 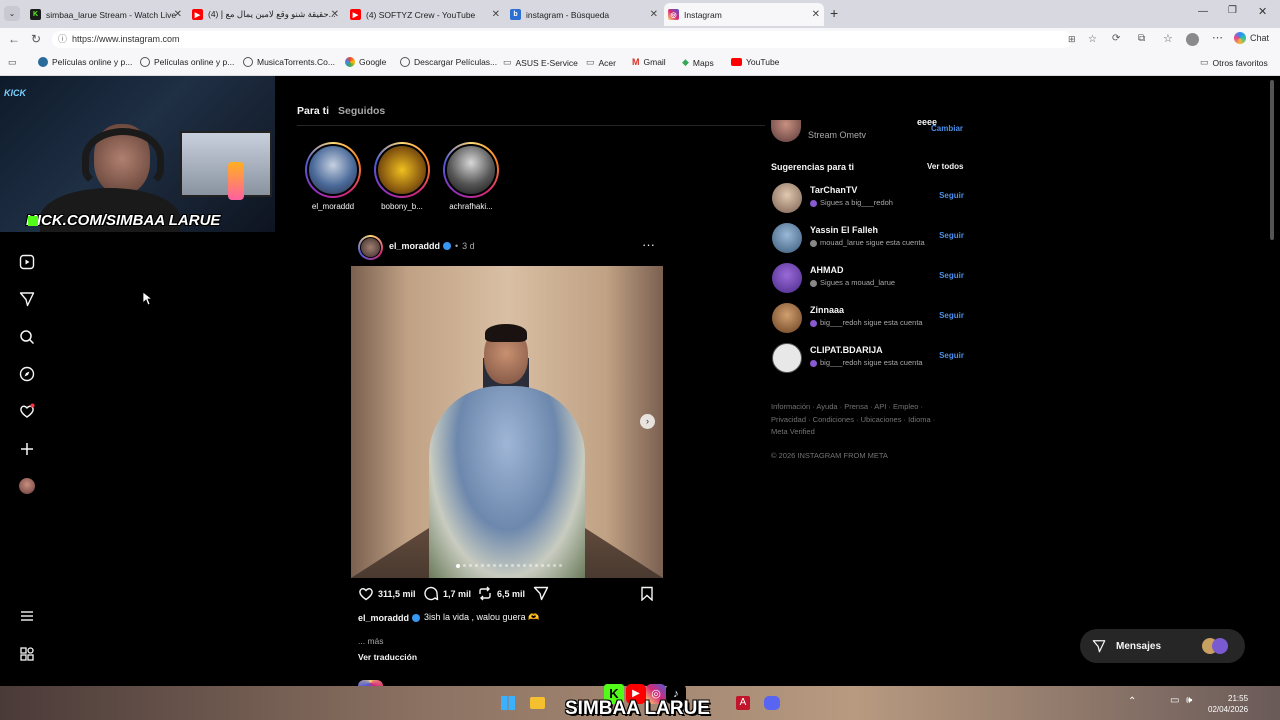 What do you see at coordinates (1132, 701) in the screenshot?
I see `tray-chevron-icon: ⌃` at bounding box center [1132, 701].